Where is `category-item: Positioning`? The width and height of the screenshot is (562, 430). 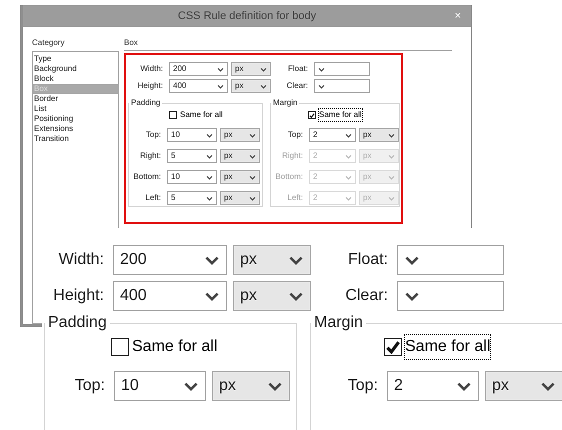
category-item: Positioning is located at coordinates (75, 119).